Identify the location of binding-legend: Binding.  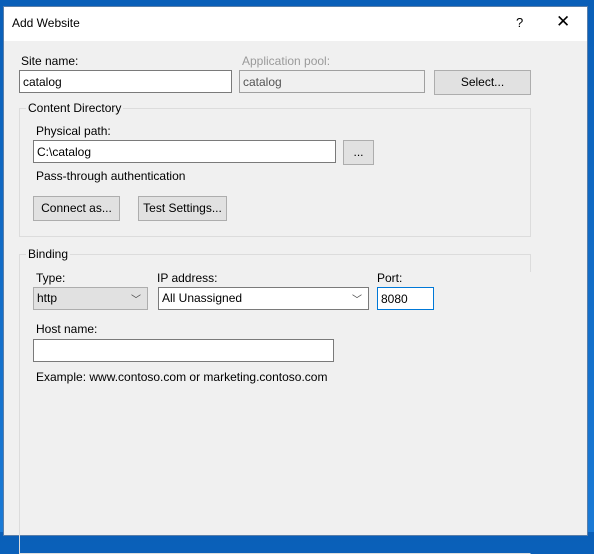
(48, 254).